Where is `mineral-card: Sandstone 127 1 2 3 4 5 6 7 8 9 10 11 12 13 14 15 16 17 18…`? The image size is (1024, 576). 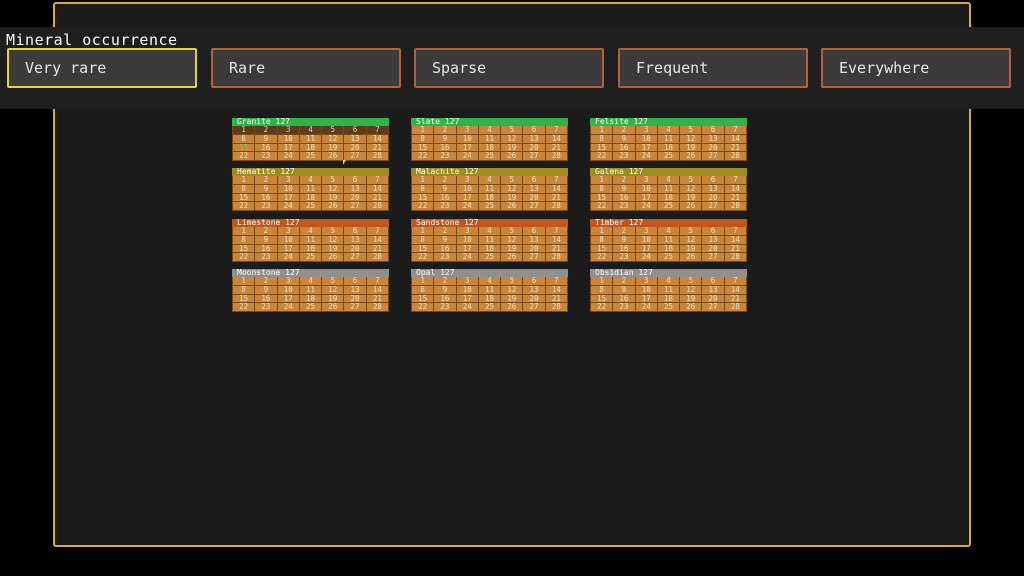 mineral-card: Sandstone 127 1 2 3 4 5 6 7 8 9 10 11 12 13 14 15 16 17 18… is located at coordinates (489, 240).